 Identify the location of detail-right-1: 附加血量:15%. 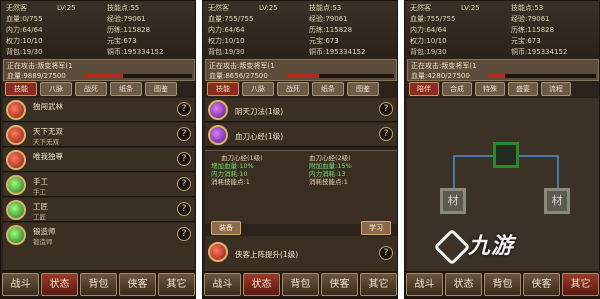
(330, 166).